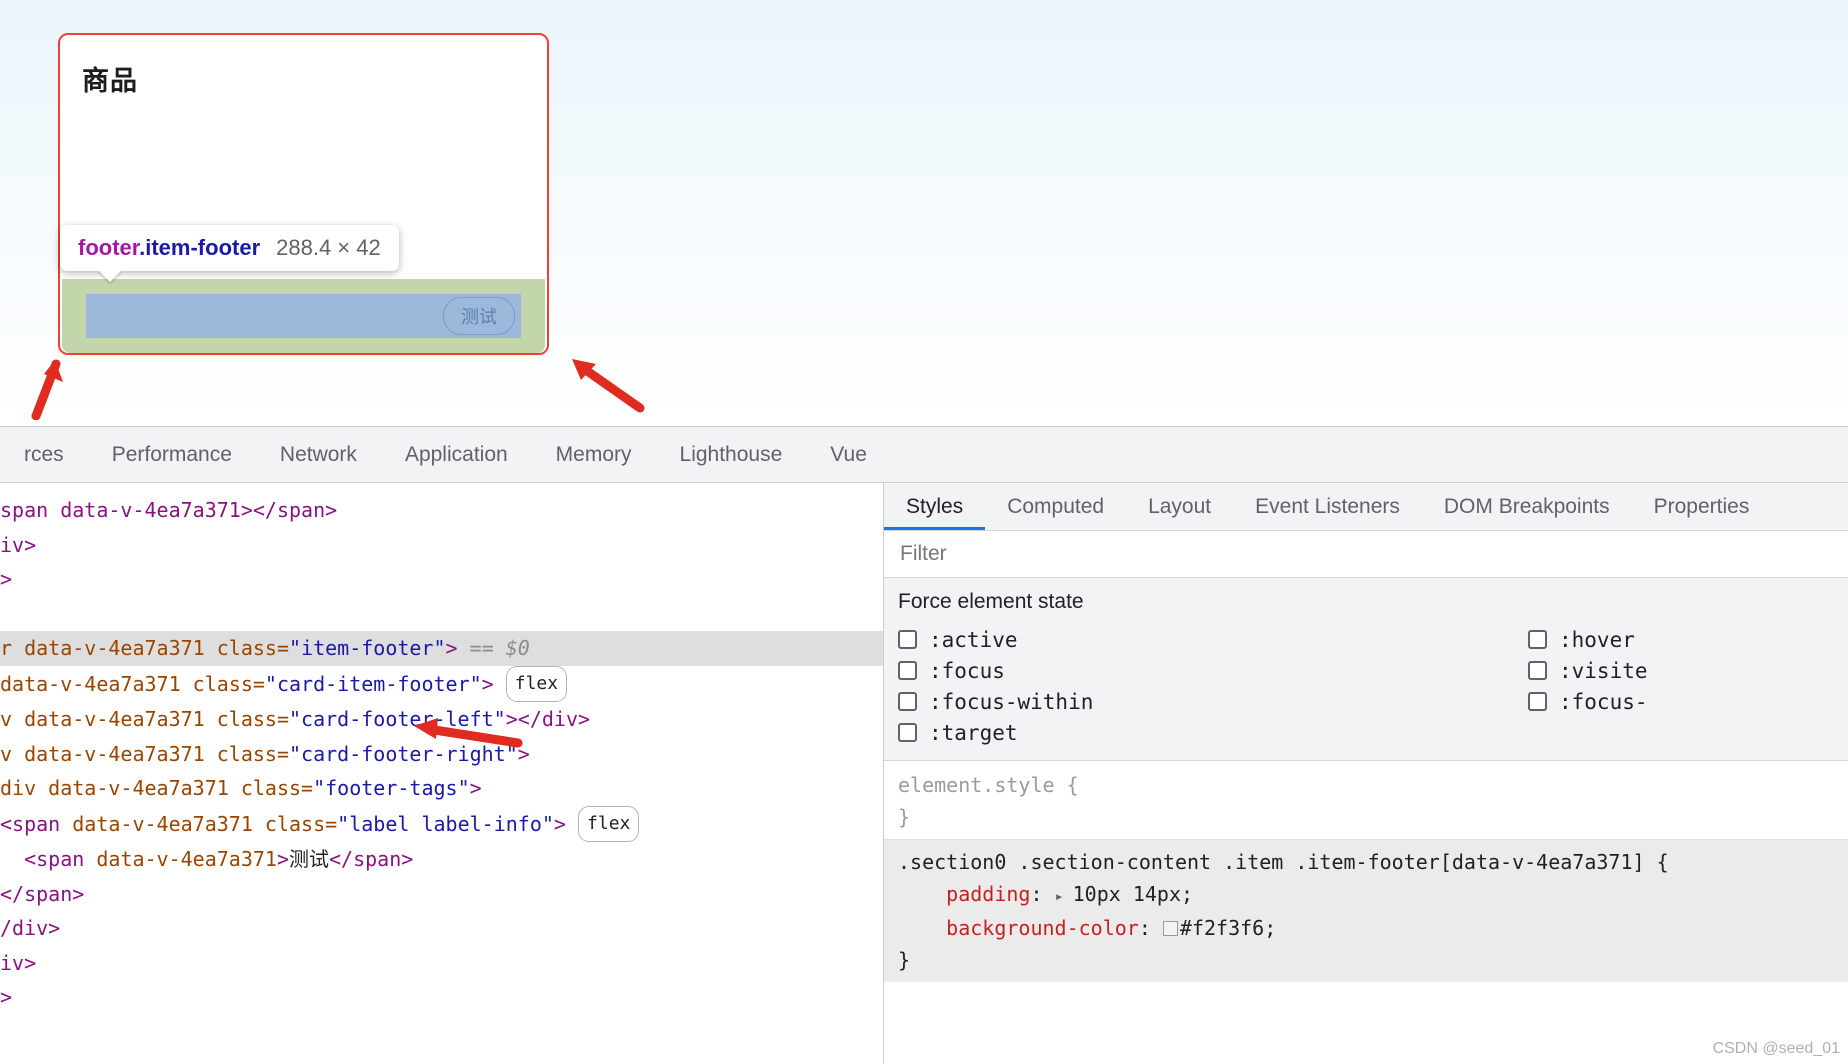 The width and height of the screenshot is (1848, 1064). What do you see at coordinates (1373, 928) in the screenshot?
I see `css-declaration: background-color: #f2f3f6;` at bounding box center [1373, 928].